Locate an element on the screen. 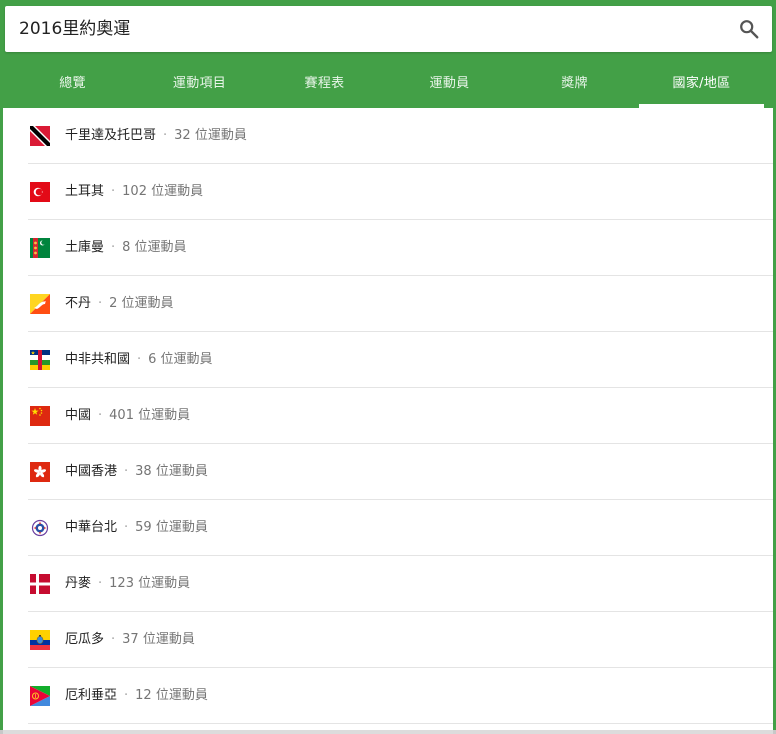 The width and height of the screenshot is (776, 734). list-item: 不丹 · 2 位運動員 is located at coordinates (400, 304).